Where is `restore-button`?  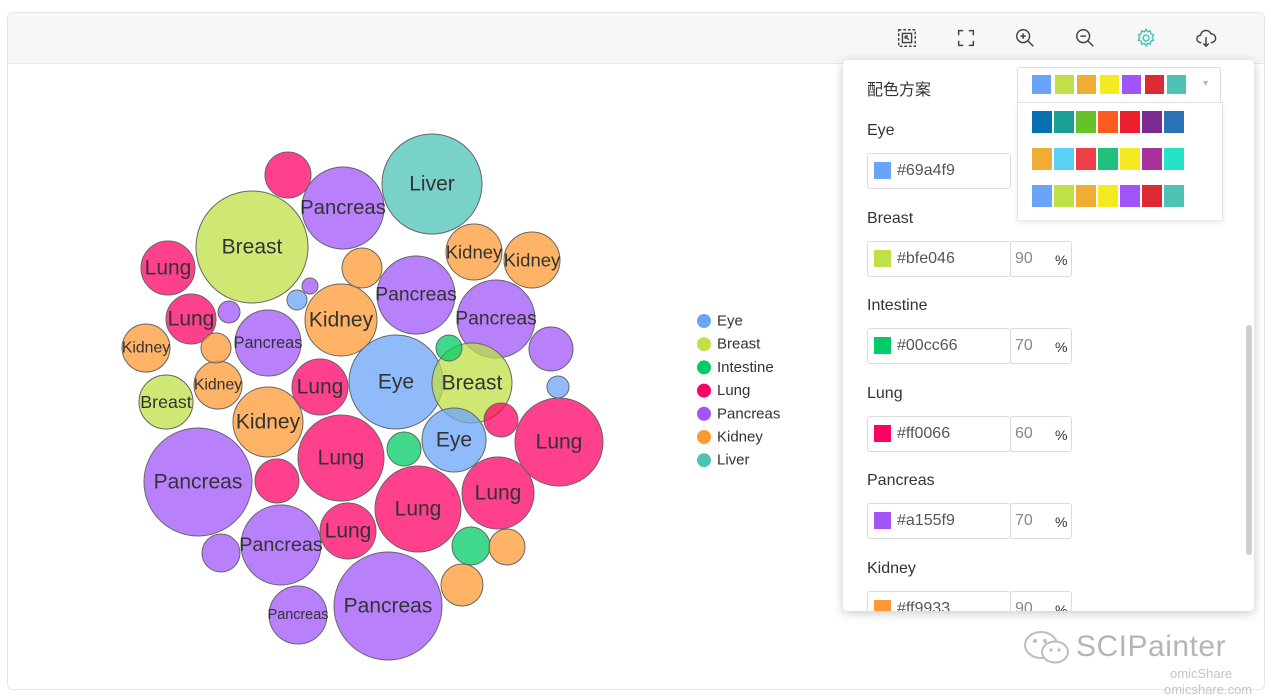
restore-button is located at coordinates (907, 38).